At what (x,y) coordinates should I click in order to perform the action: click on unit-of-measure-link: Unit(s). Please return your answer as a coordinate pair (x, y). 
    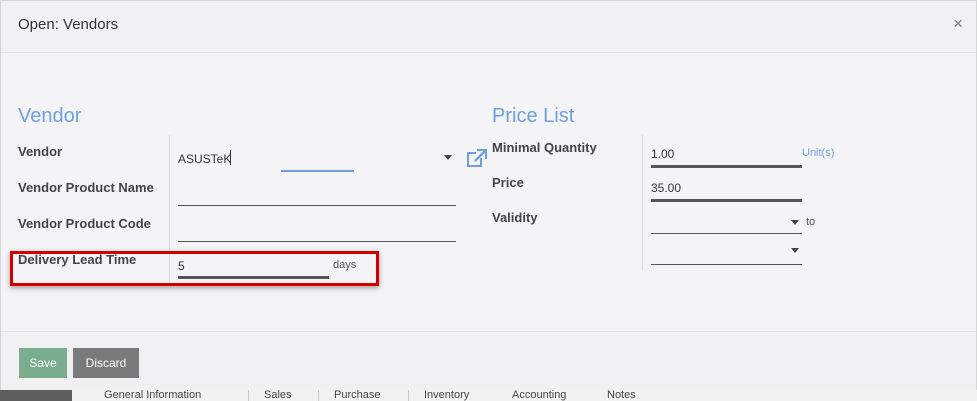
    Looking at the image, I should click on (818, 153).